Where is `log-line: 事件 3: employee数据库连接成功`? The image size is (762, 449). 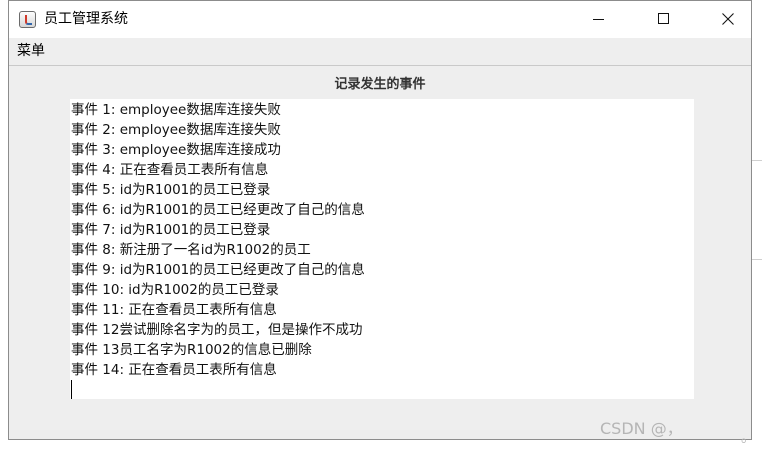 log-line: 事件 3: employee数据库连接成功 is located at coordinates (176, 150).